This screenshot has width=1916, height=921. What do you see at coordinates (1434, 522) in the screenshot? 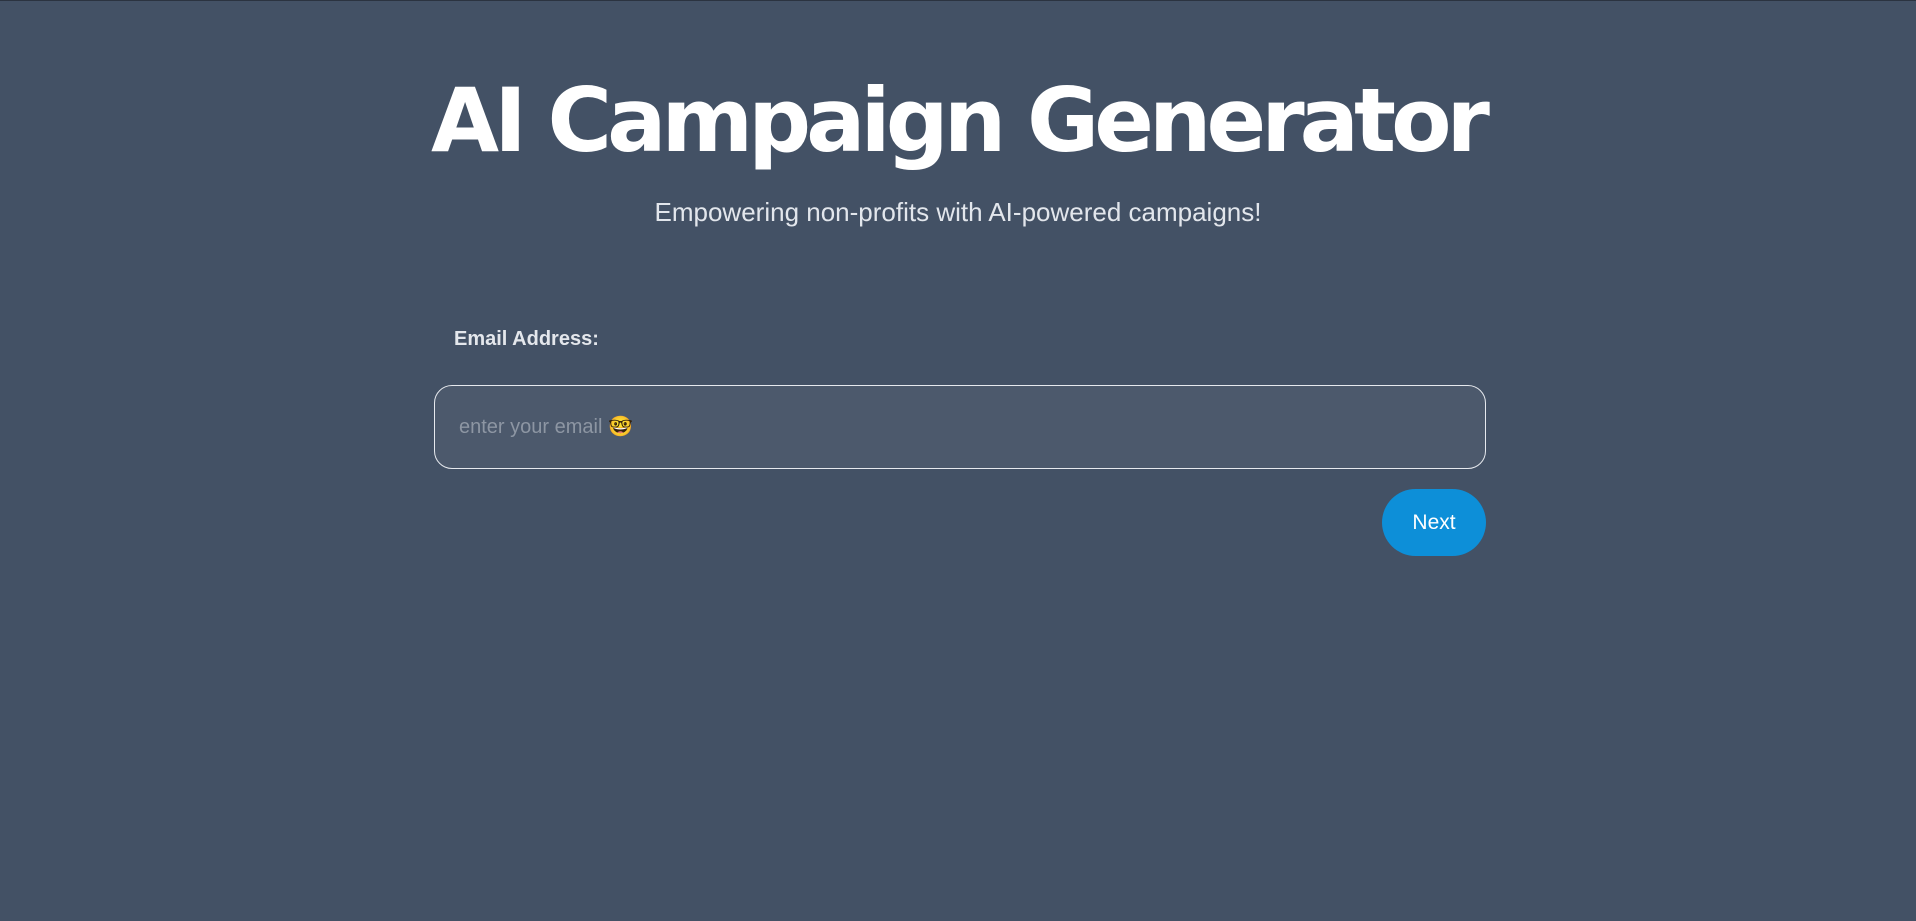
I see `next-button: Next` at bounding box center [1434, 522].